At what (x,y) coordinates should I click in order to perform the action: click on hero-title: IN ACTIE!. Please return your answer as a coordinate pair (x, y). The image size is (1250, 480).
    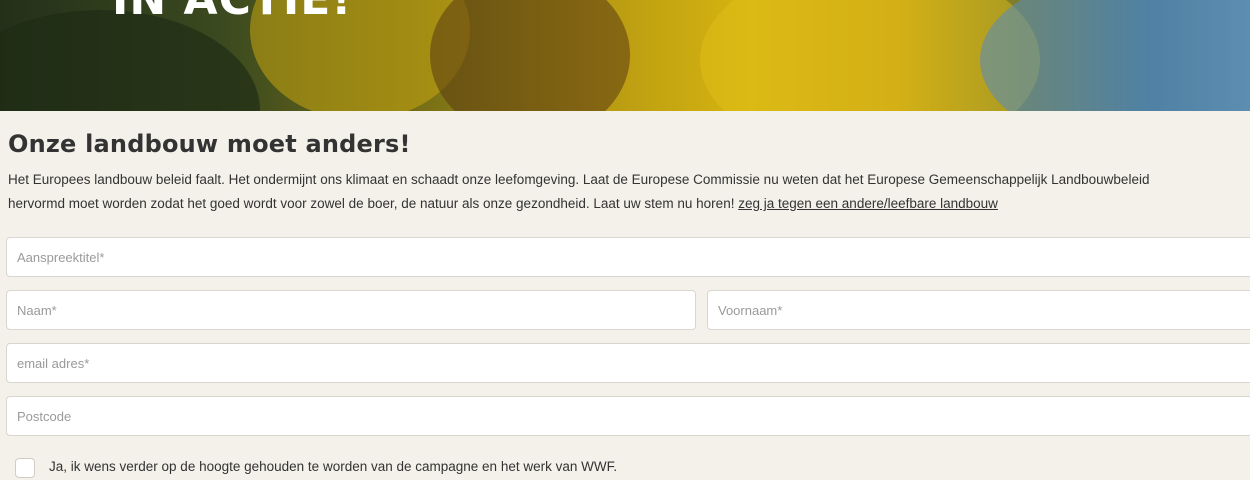
    Looking at the image, I should click on (232, 12).